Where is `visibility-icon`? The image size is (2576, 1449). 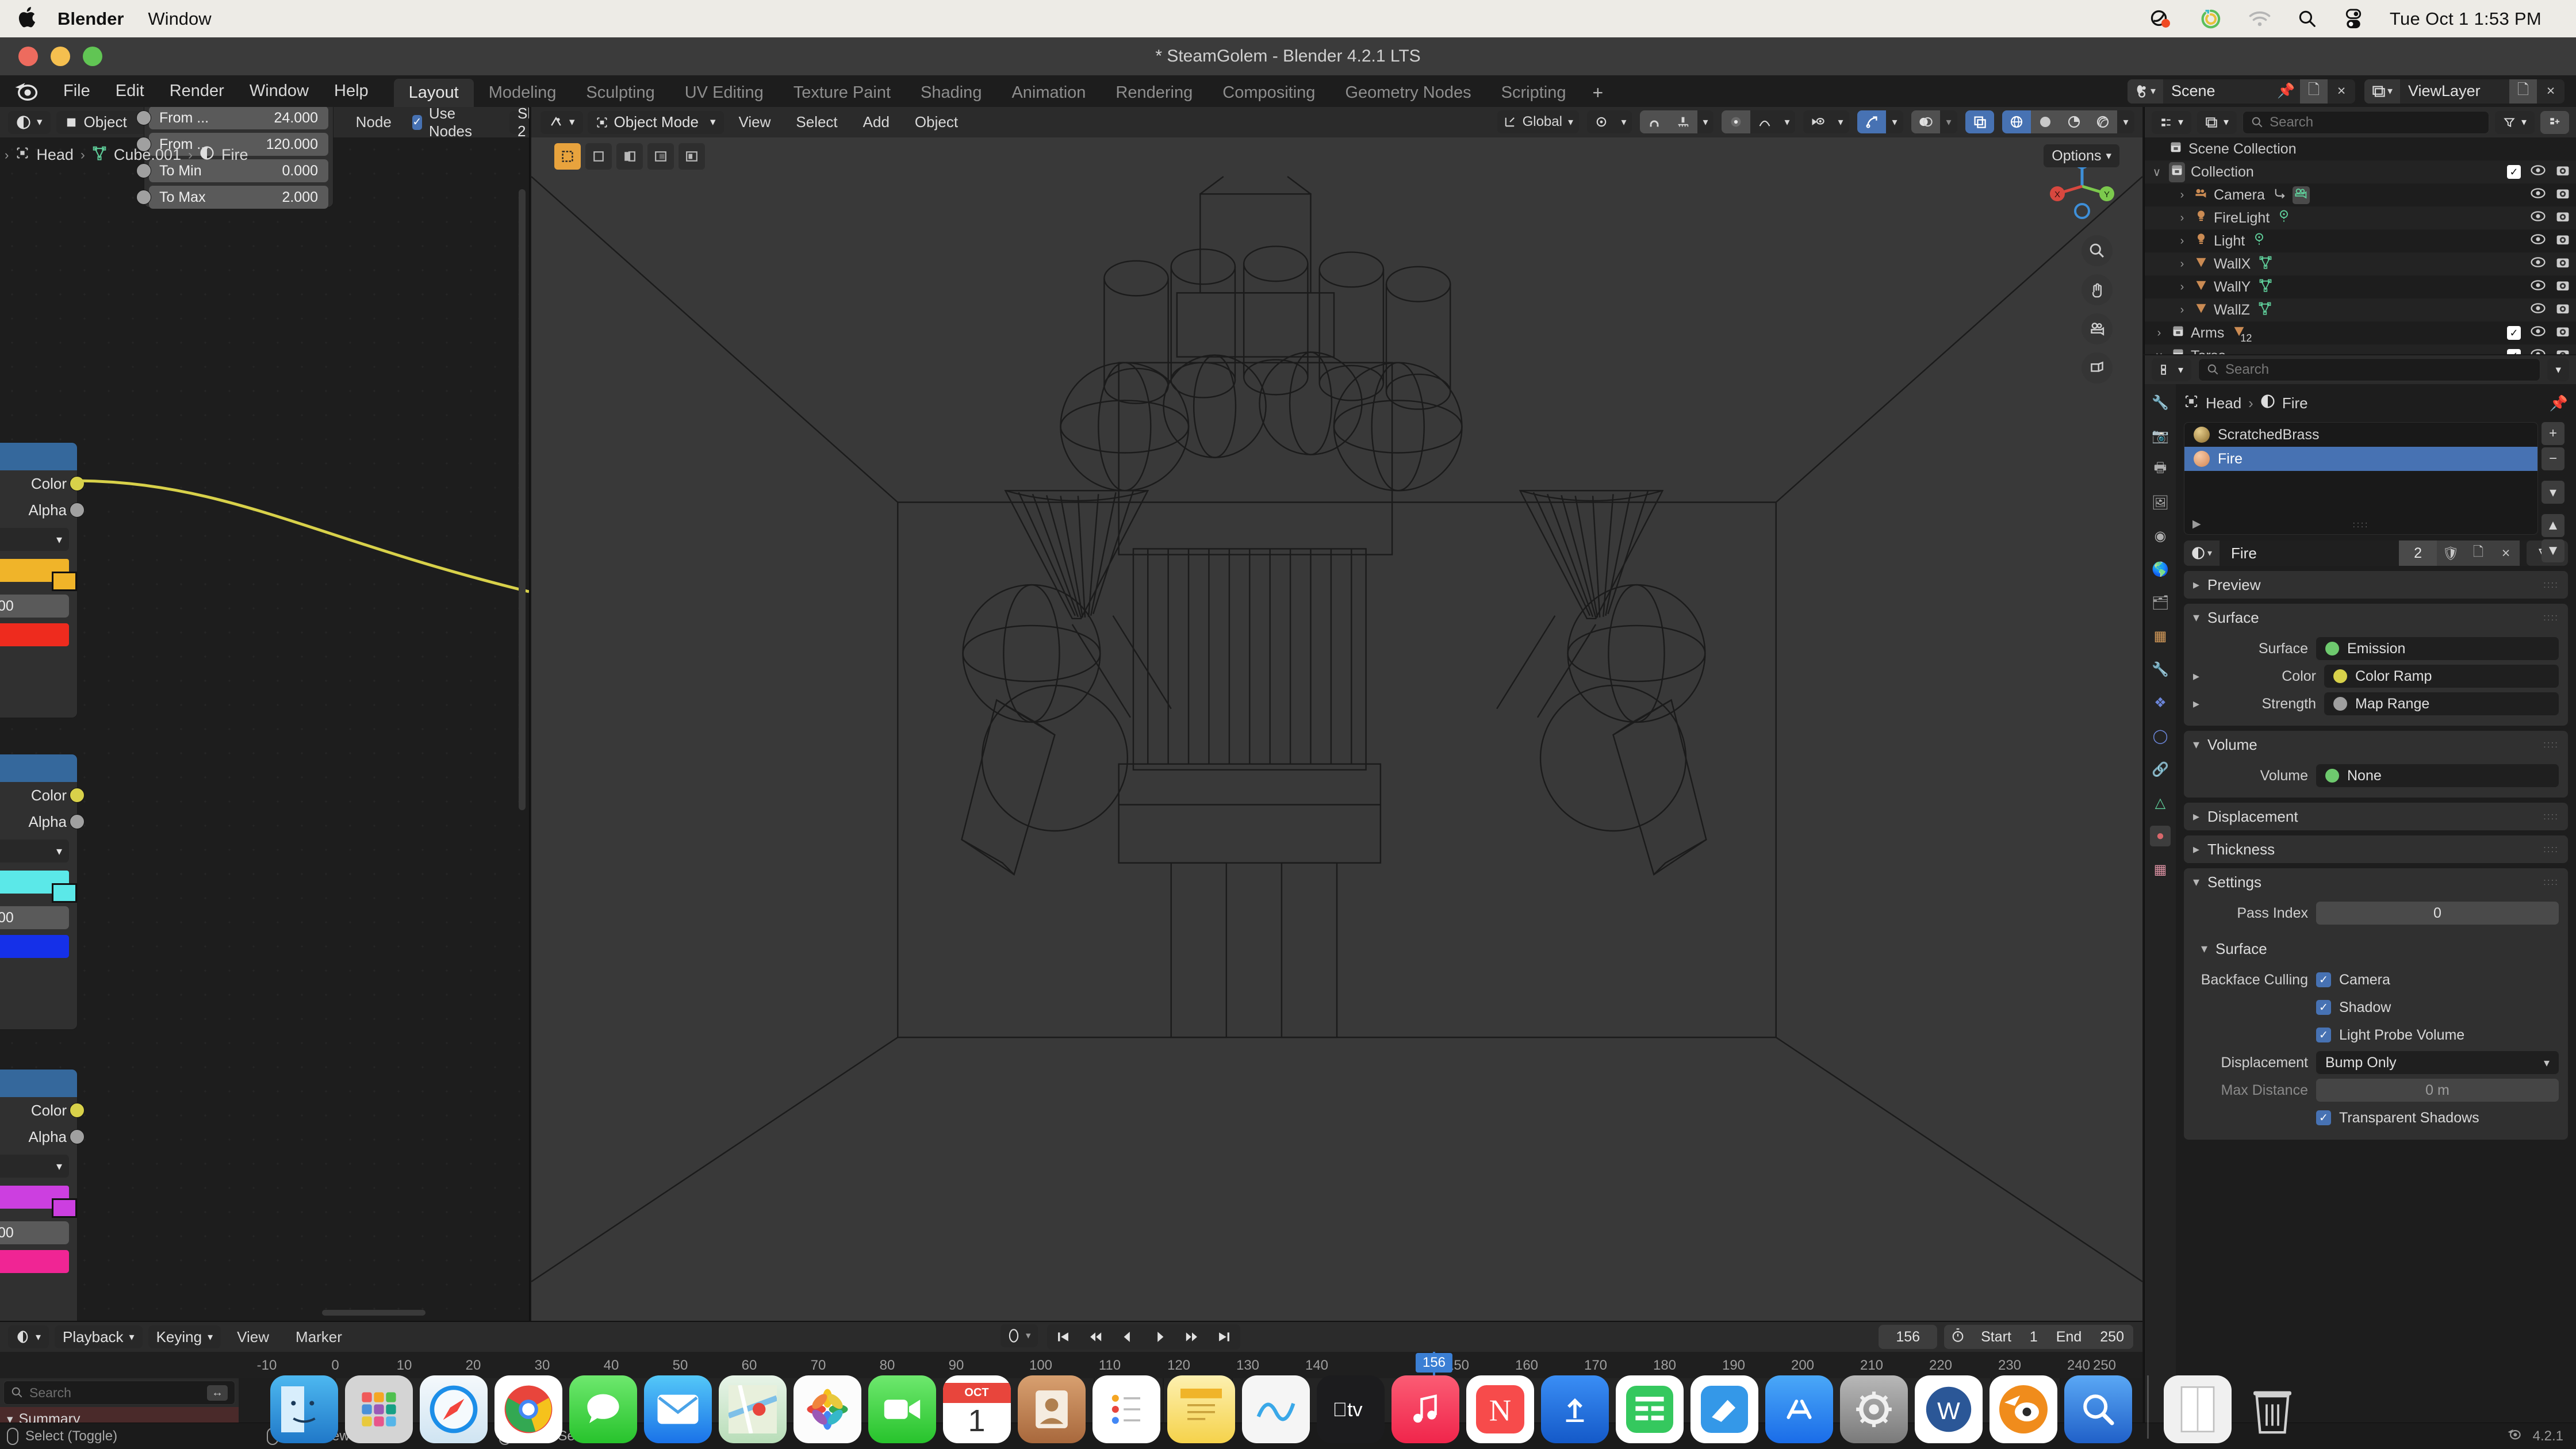
visibility-icon is located at coordinates (1817, 121).